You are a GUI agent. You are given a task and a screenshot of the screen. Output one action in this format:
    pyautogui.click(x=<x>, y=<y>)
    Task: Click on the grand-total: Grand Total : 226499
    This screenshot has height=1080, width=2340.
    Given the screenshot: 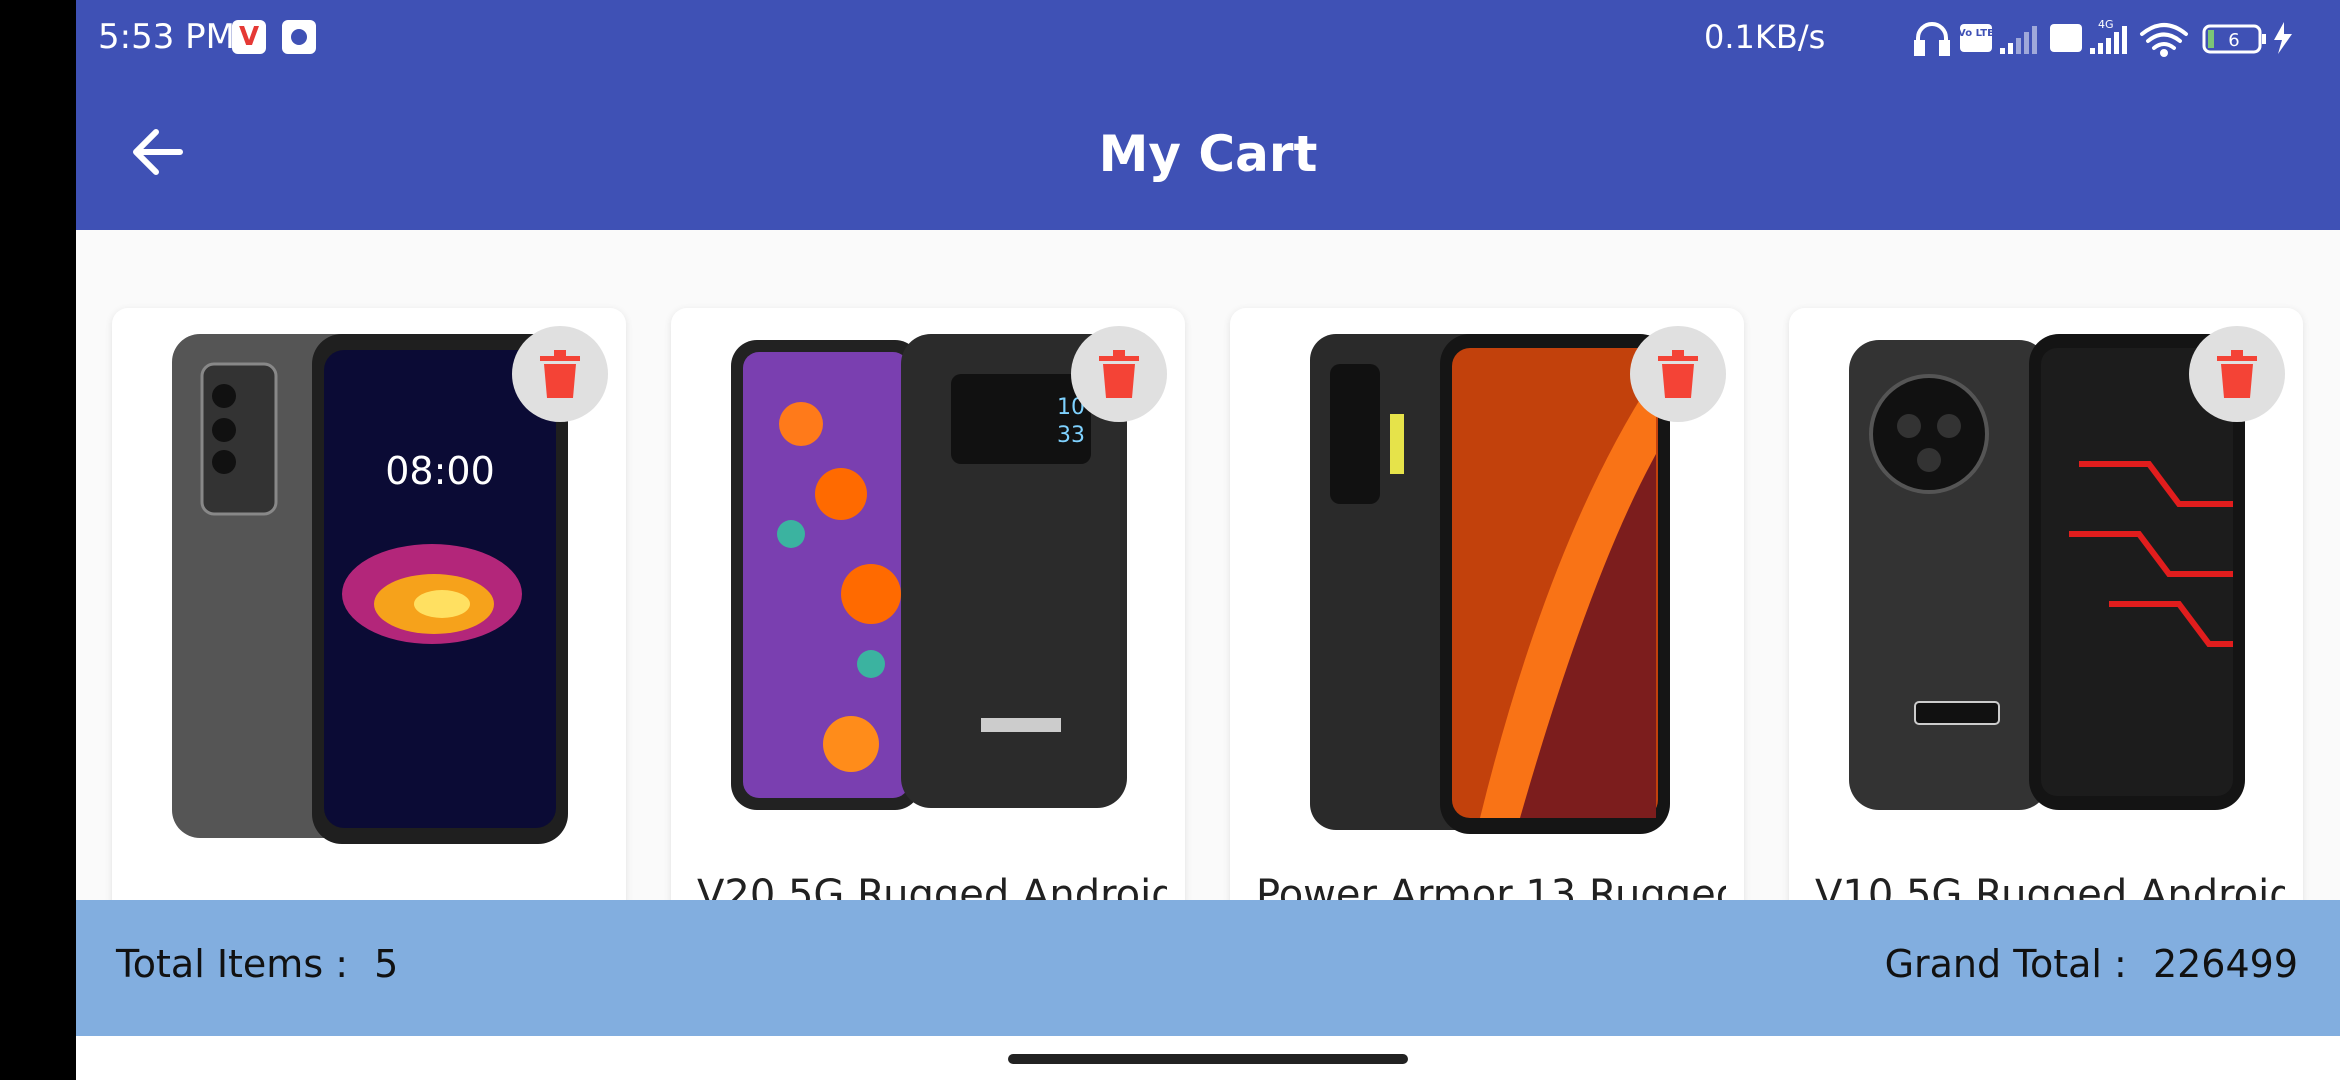 What is the action you would take?
    pyautogui.click(x=2091, y=964)
    